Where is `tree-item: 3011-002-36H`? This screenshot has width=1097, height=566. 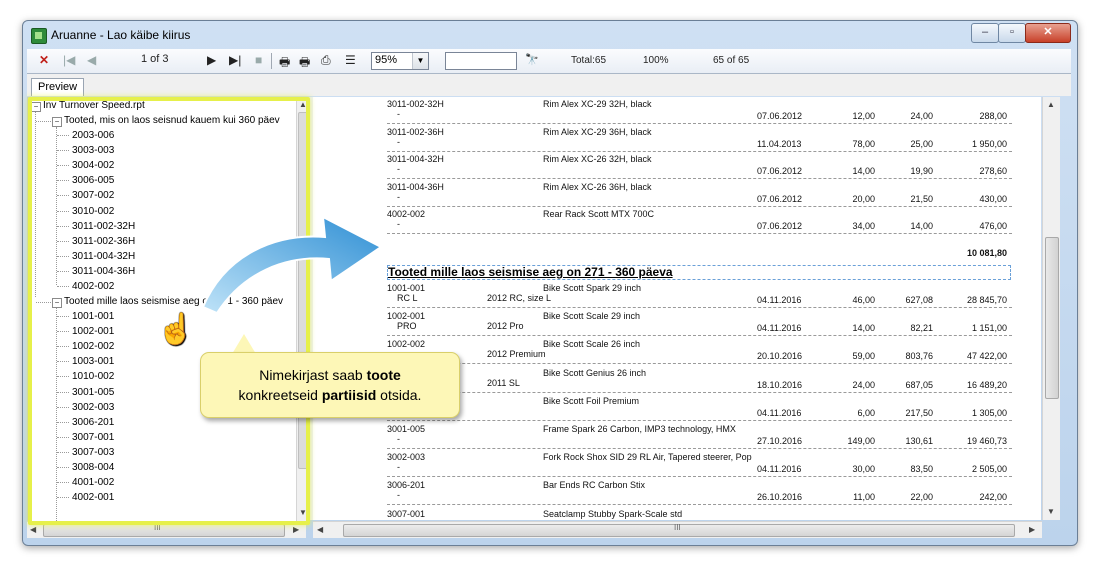
tree-item: 3011-002-36H is located at coordinates (103, 241).